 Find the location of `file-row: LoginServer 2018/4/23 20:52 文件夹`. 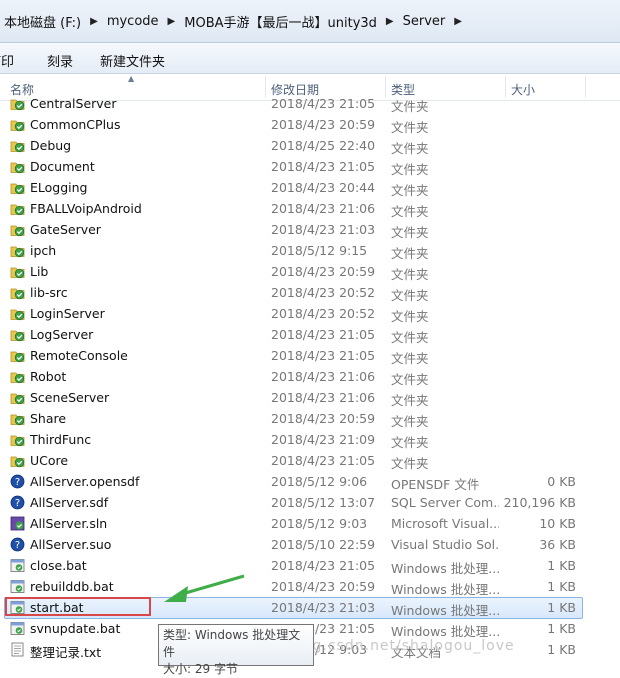

file-row: LoginServer 2018/4/23 20:52 文件夹 is located at coordinates (310, 313).